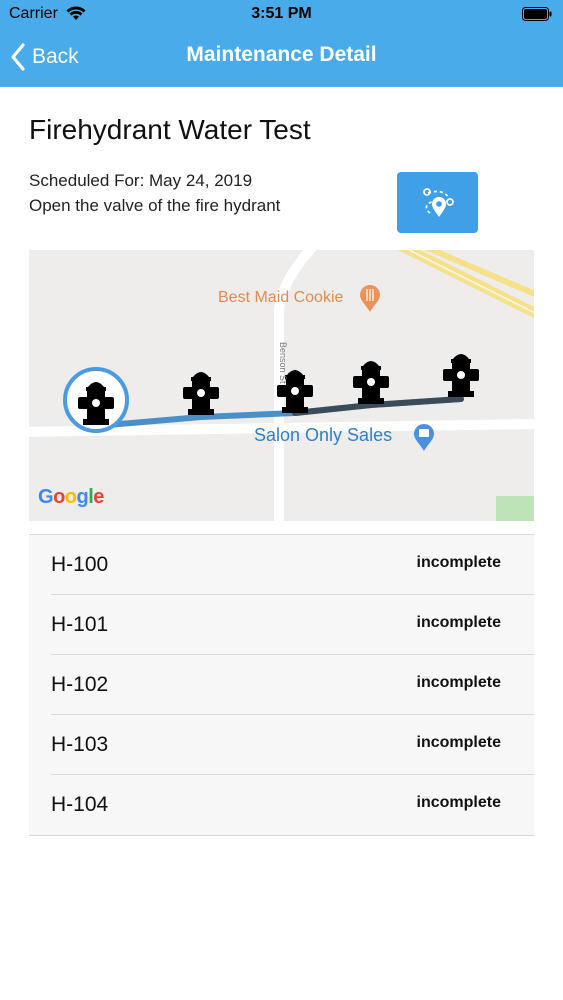 This screenshot has height=1000, width=563. Describe the element at coordinates (71, 497) in the screenshot. I see `google-logo: Google` at that location.